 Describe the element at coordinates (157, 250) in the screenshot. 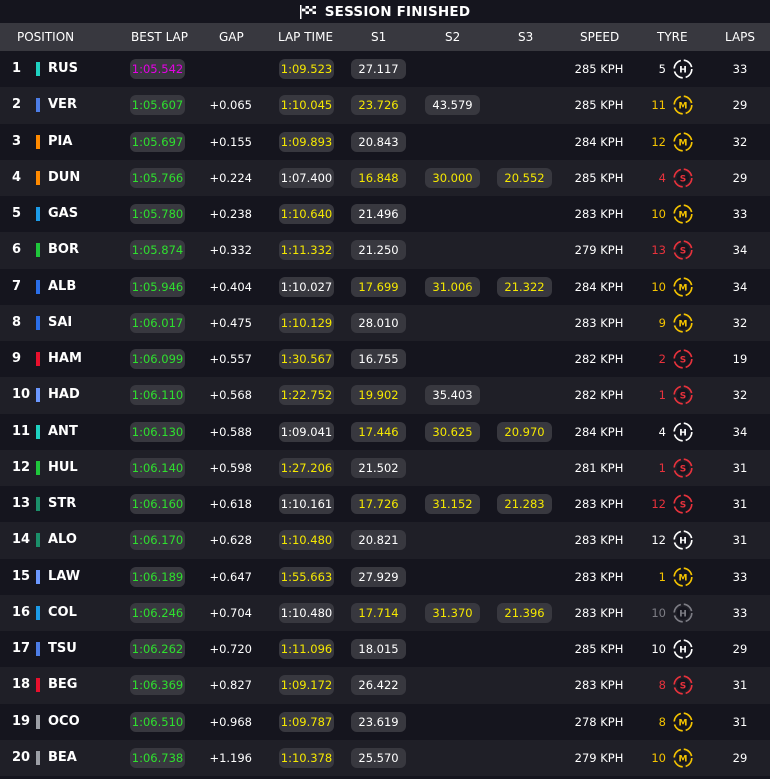

I see `best-lap-pill: 1:05.874` at that location.